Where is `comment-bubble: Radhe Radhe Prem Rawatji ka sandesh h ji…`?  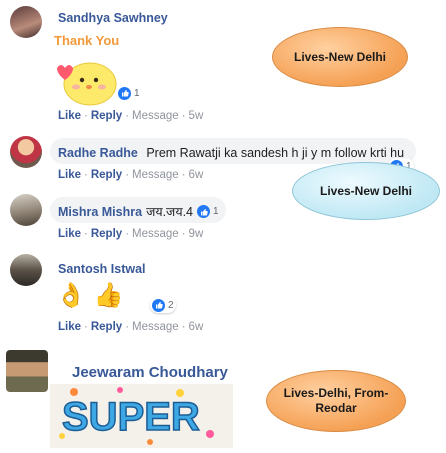
comment-bubble: Radhe Radhe Prem Rawatji ka sandesh h ji… is located at coordinates (233, 151).